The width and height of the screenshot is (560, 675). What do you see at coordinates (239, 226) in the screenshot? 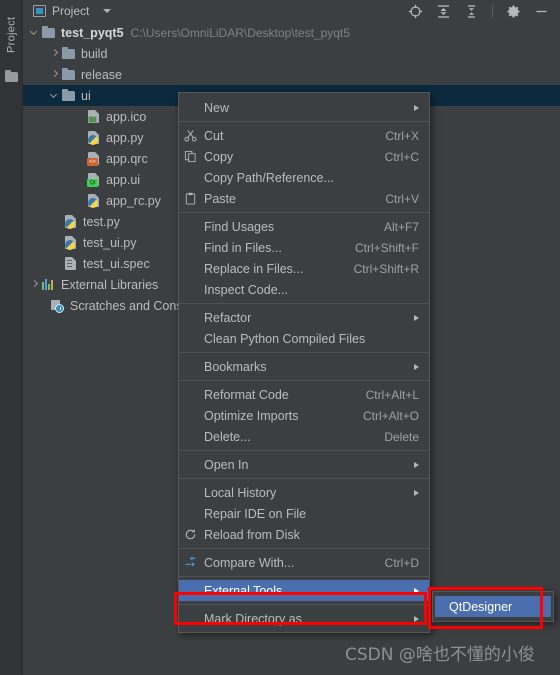
I see `menu-item-label: Find Usages` at bounding box center [239, 226].